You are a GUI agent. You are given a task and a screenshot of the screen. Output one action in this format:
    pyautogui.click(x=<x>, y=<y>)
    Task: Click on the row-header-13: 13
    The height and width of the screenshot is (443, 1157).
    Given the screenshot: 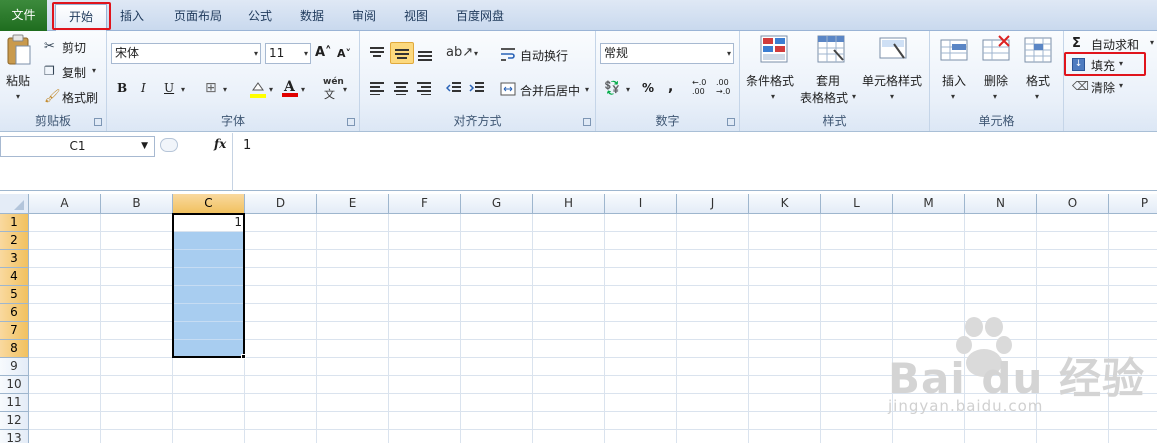 What is the action you would take?
    pyautogui.click(x=14, y=436)
    